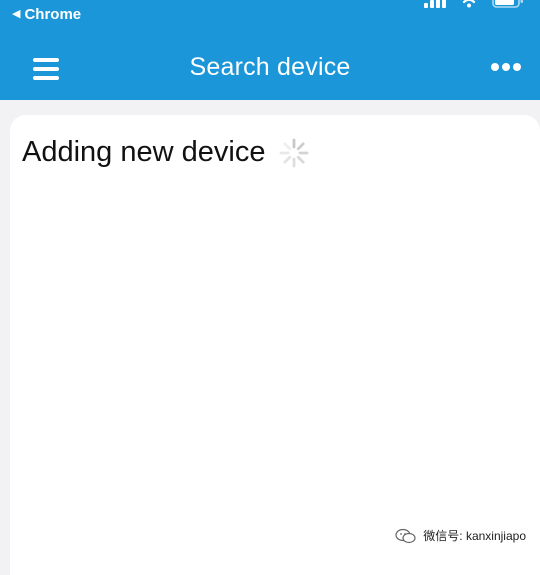 The image size is (540, 575). What do you see at coordinates (506, 67) in the screenshot?
I see `more-dots-icon` at bounding box center [506, 67].